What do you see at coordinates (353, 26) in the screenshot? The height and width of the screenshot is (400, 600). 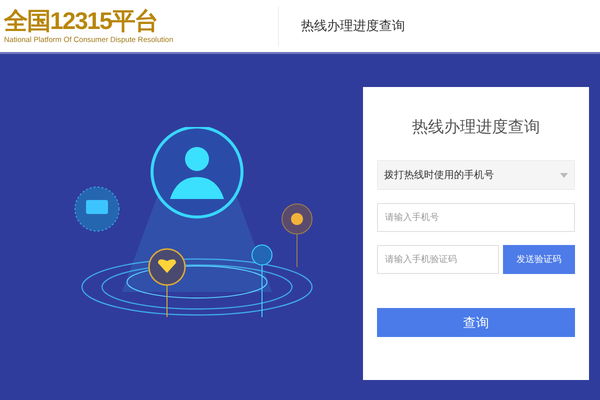 I see `page-title: 热线办理进度查询` at bounding box center [353, 26].